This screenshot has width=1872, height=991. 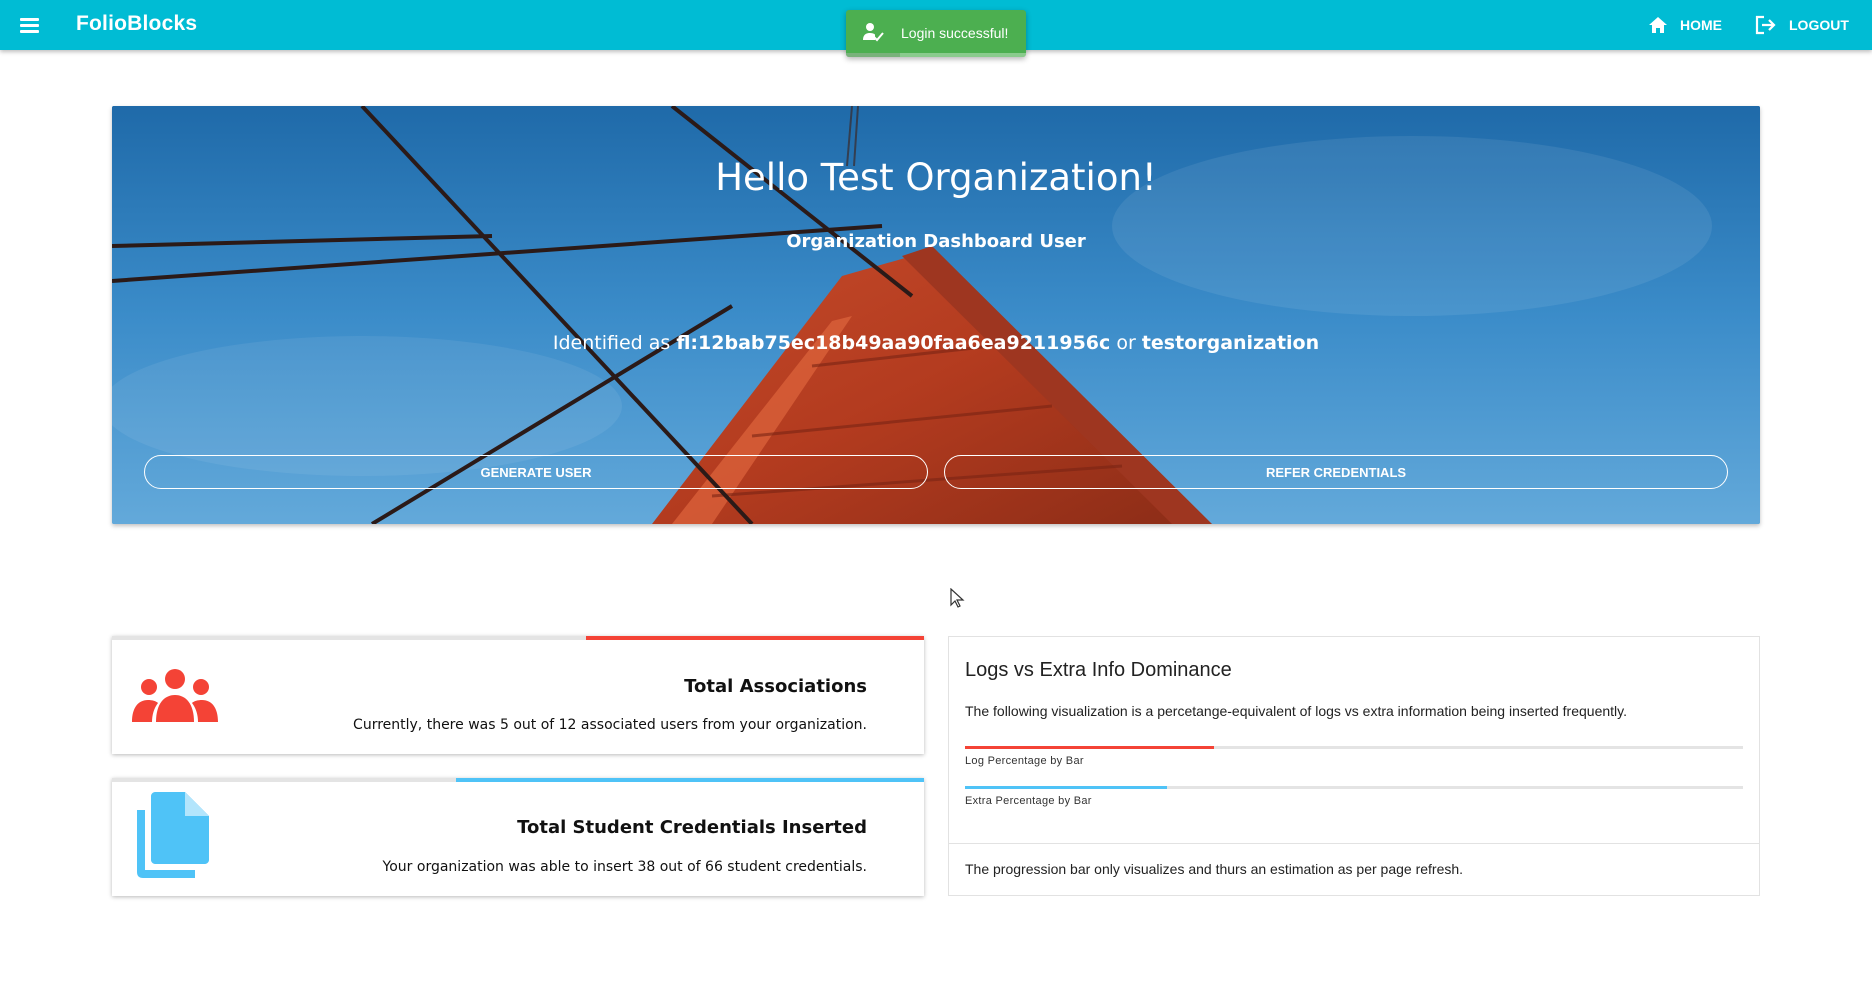 What do you see at coordinates (175, 695) in the screenshot?
I see `users-group-icon` at bounding box center [175, 695].